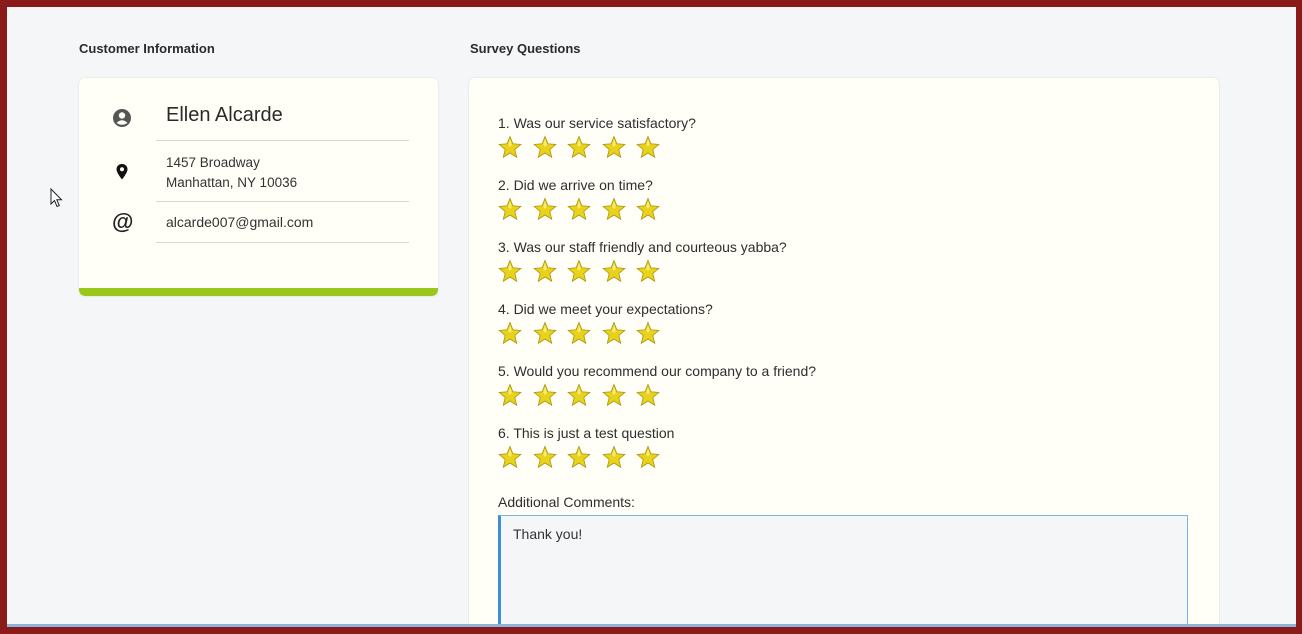  I want to click on address-line-2: Manhattan, NY 10036, so click(232, 182).